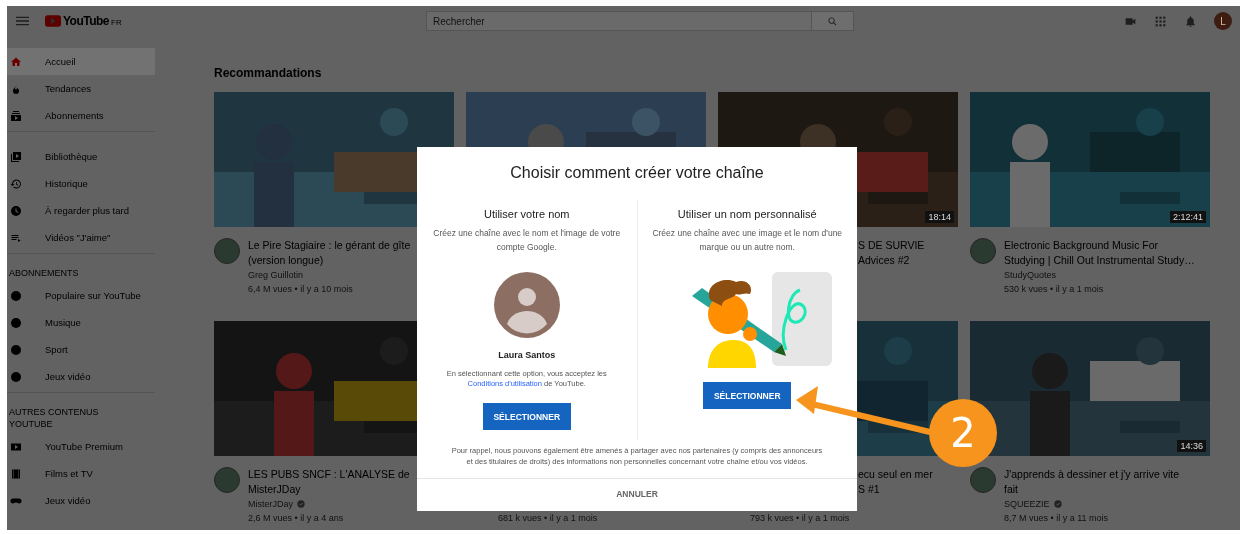 The image size is (1250, 534). Describe the element at coordinates (1091, 482) in the screenshot. I see `video-title: J'apprends à dessiner et j'y arrive vite fait` at that location.